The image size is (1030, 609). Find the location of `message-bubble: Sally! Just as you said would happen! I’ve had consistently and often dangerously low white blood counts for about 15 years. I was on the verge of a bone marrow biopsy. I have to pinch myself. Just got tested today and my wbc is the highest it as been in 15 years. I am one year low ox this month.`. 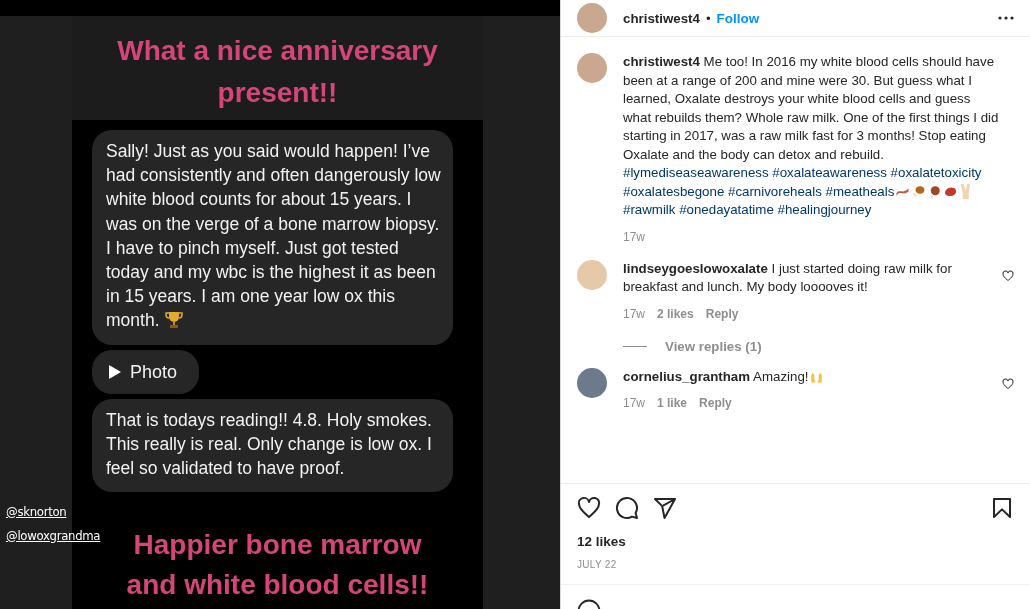

message-bubble: Sally! Just as you said would happen! I’ve had consistently and often dangerously low white blood counts for about 15 years. I was on the verge of a bone marrow biopsy. I have to pinch myself. Just got tested today and my wbc is the highest it as been in 15 years. I am one year low ox this month. is located at coordinates (272, 237).